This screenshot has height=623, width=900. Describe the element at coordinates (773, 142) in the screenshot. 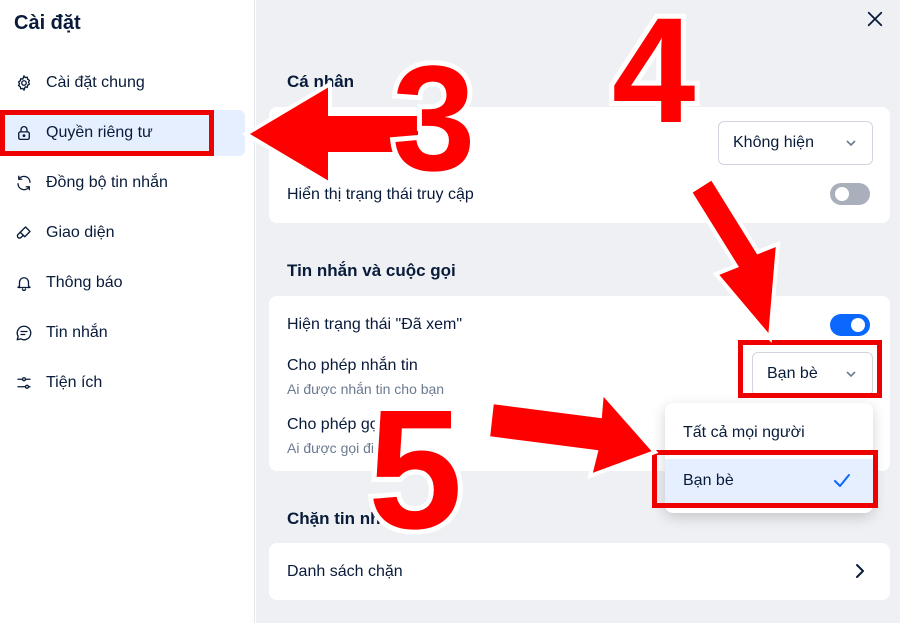

I see `select-value: Không hiện` at that location.